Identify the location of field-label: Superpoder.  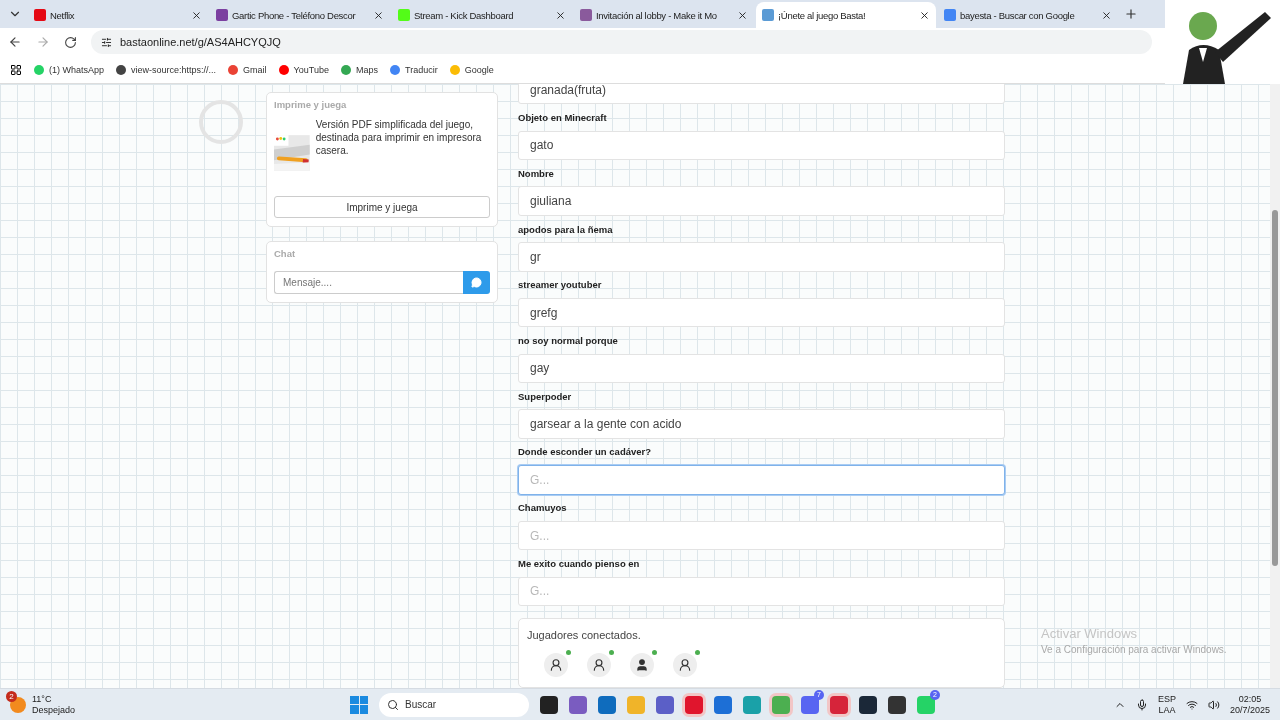
(545, 396).